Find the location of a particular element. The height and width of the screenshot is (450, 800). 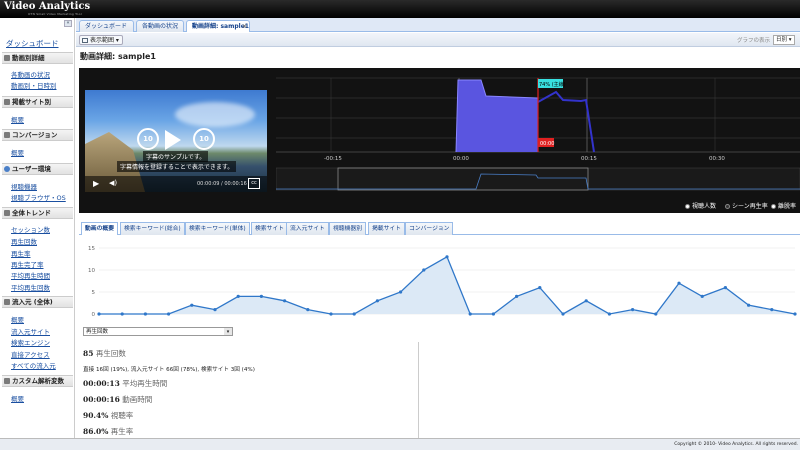

tab-video-detail: 動画詳細: sample1 × is located at coordinates (218, 26).